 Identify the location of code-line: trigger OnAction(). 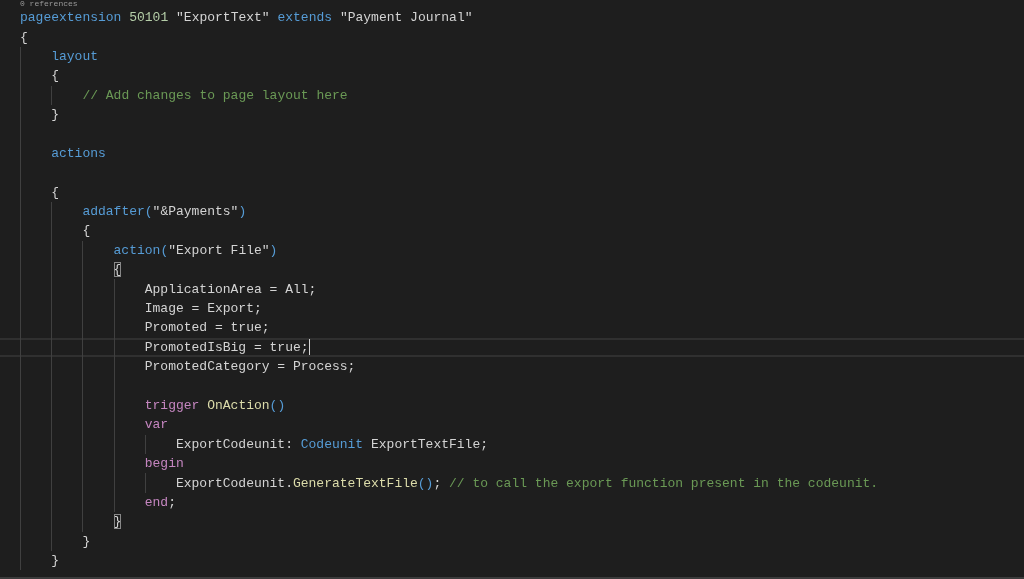
(215, 405).